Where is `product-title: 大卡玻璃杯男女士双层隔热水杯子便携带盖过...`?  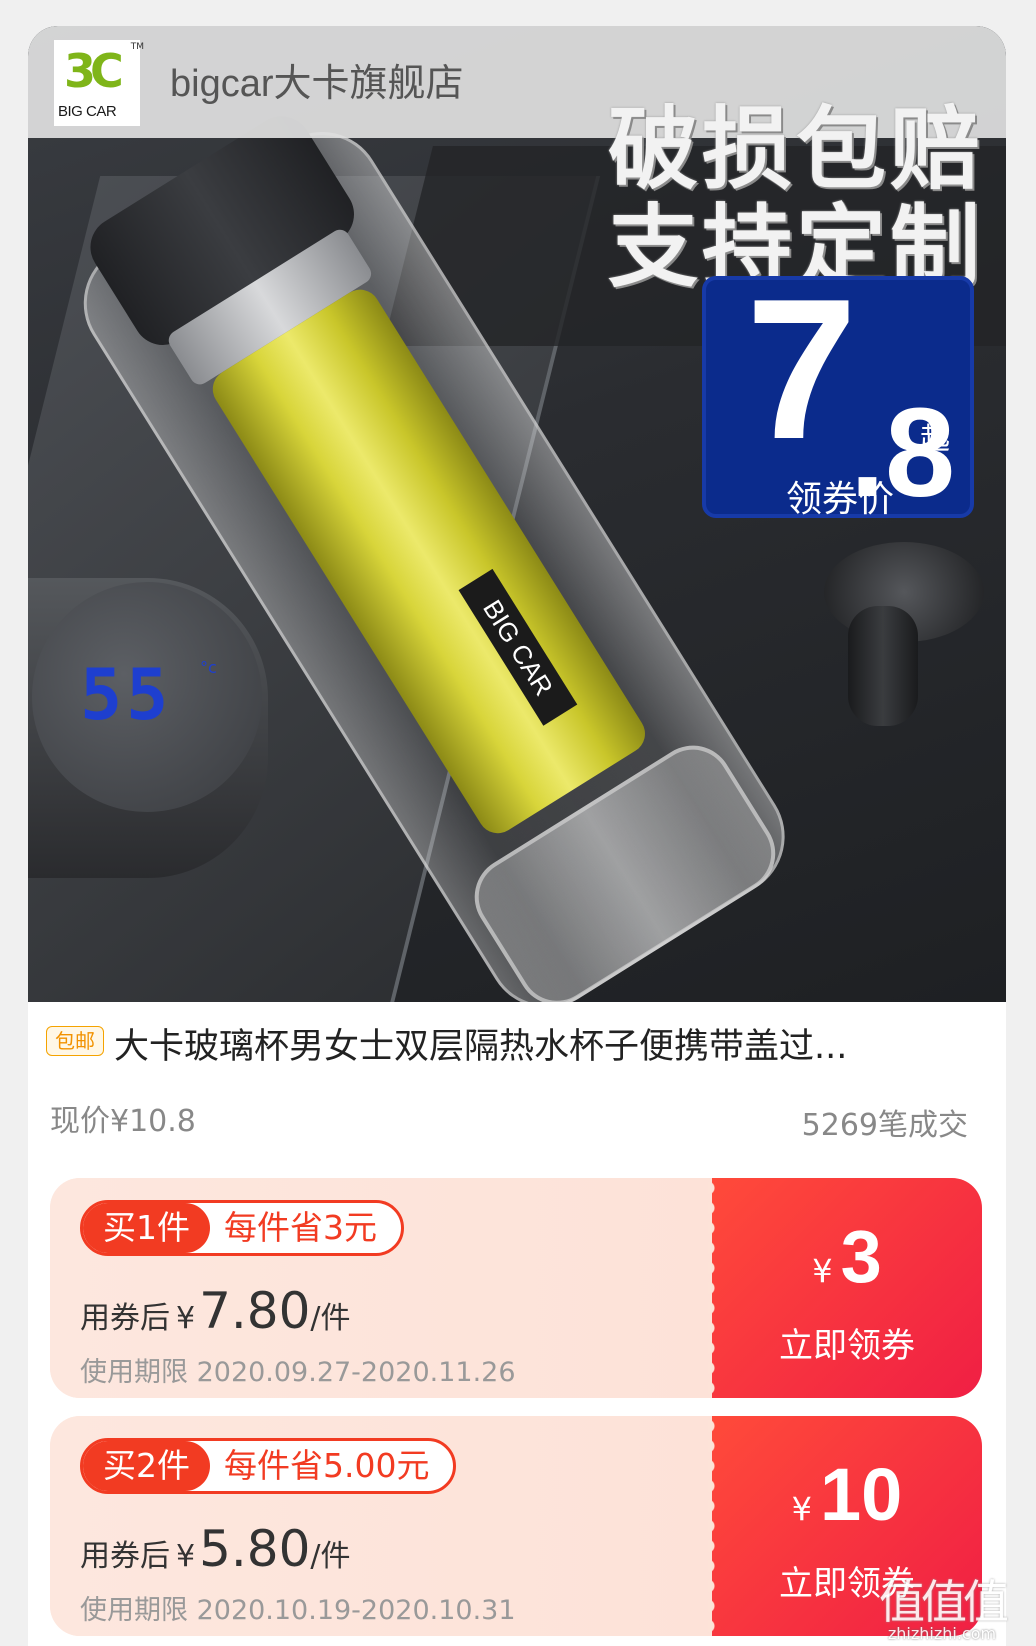
product-title: 大卡玻璃杯男女士双层隔热水杯子便携带盖过... is located at coordinates (524, 1043).